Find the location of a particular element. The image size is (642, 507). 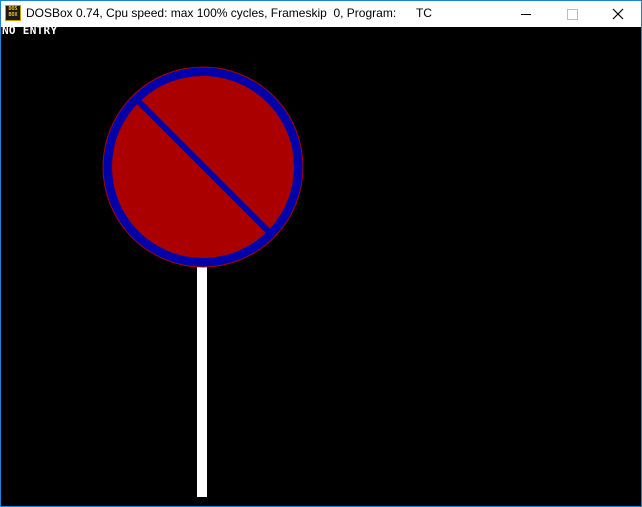

maximize-icon is located at coordinates (572, 14).